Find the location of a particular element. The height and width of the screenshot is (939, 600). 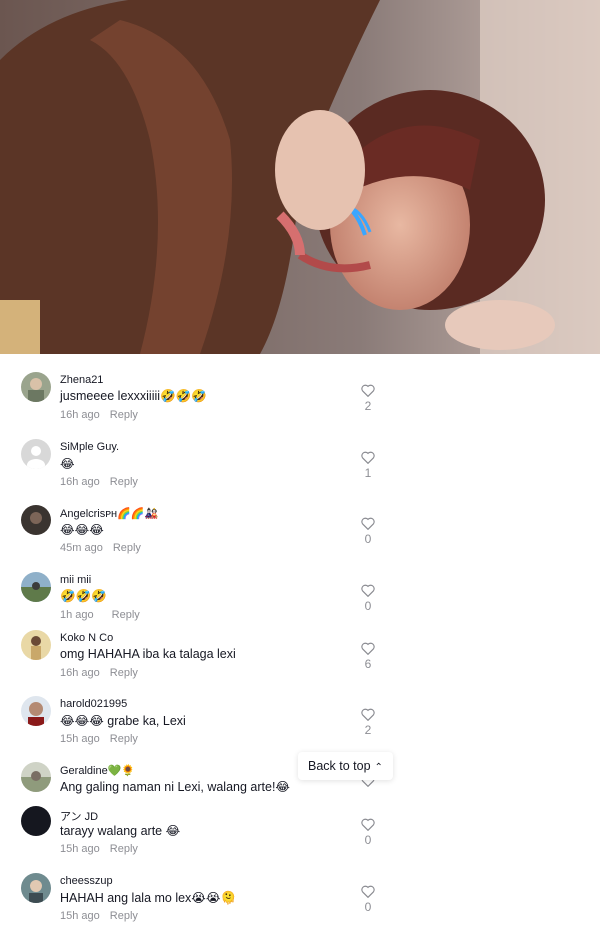

back-to-top-button: Back to top ⌃ is located at coordinates (345, 766).